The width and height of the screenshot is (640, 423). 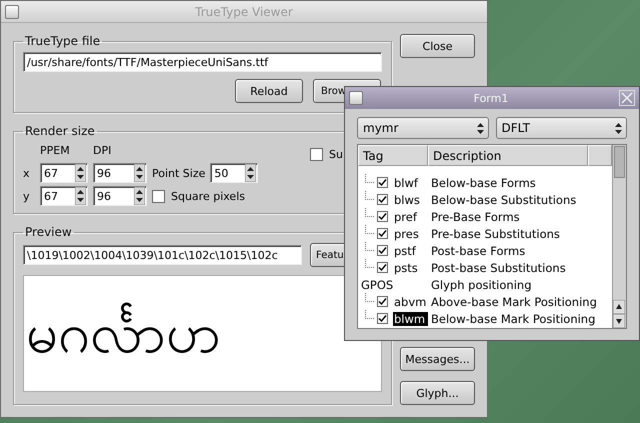 What do you see at coordinates (495, 233) in the screenshot?
I see `feature-description: Pre-base Substitutions` at bounding box center [495, 233].